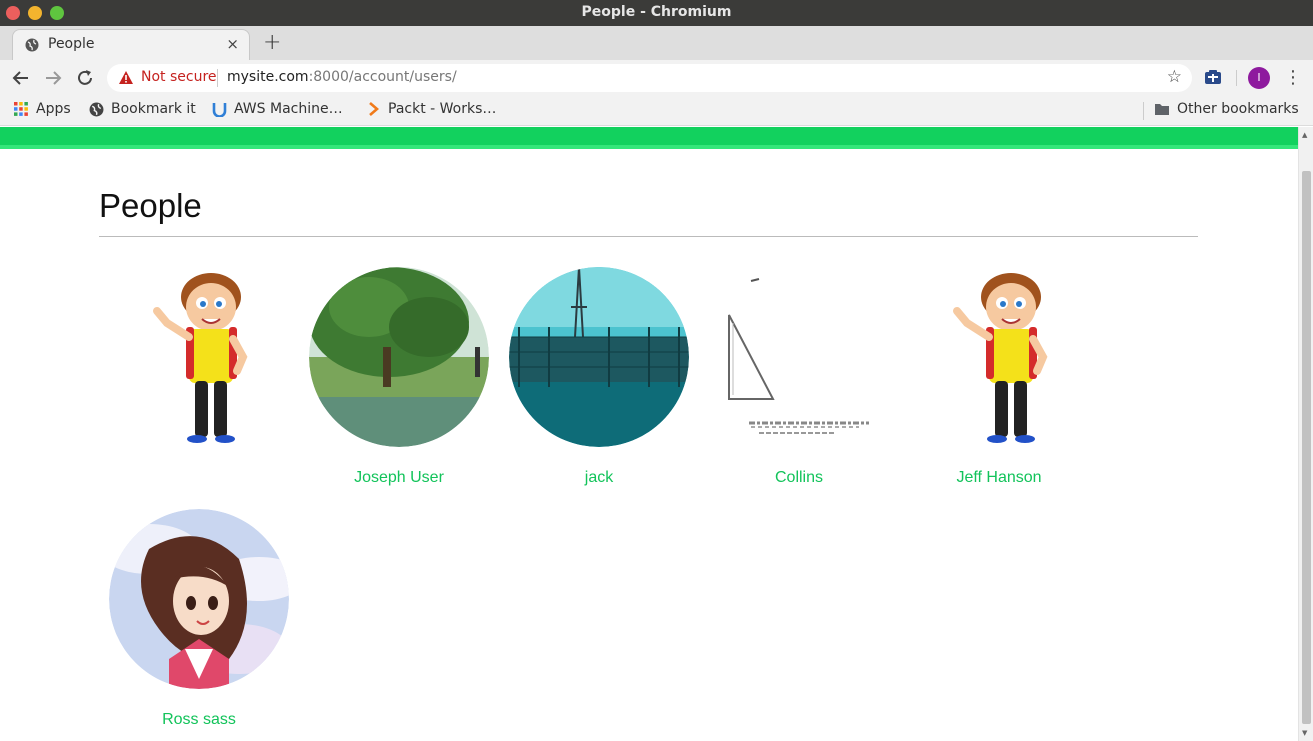  I want to click on person-name-link: Jeff Hanson, so click(999, 478).